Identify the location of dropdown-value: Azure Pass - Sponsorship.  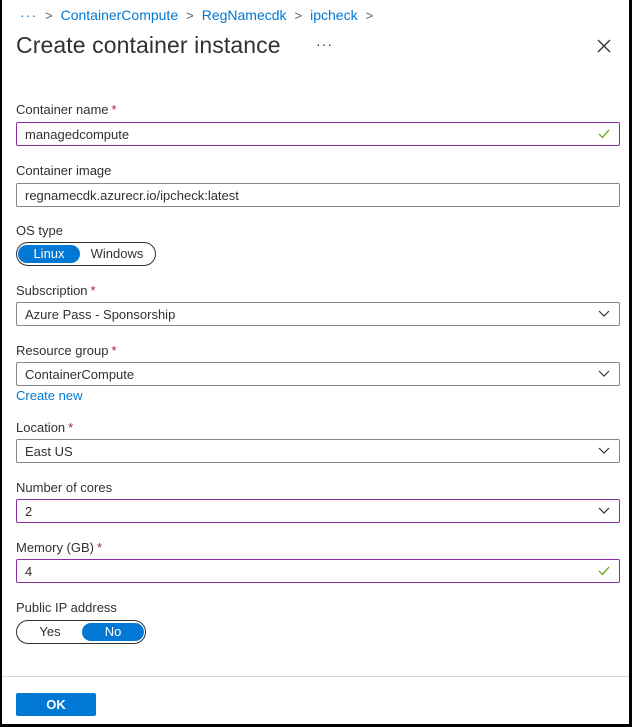
(100, 314).